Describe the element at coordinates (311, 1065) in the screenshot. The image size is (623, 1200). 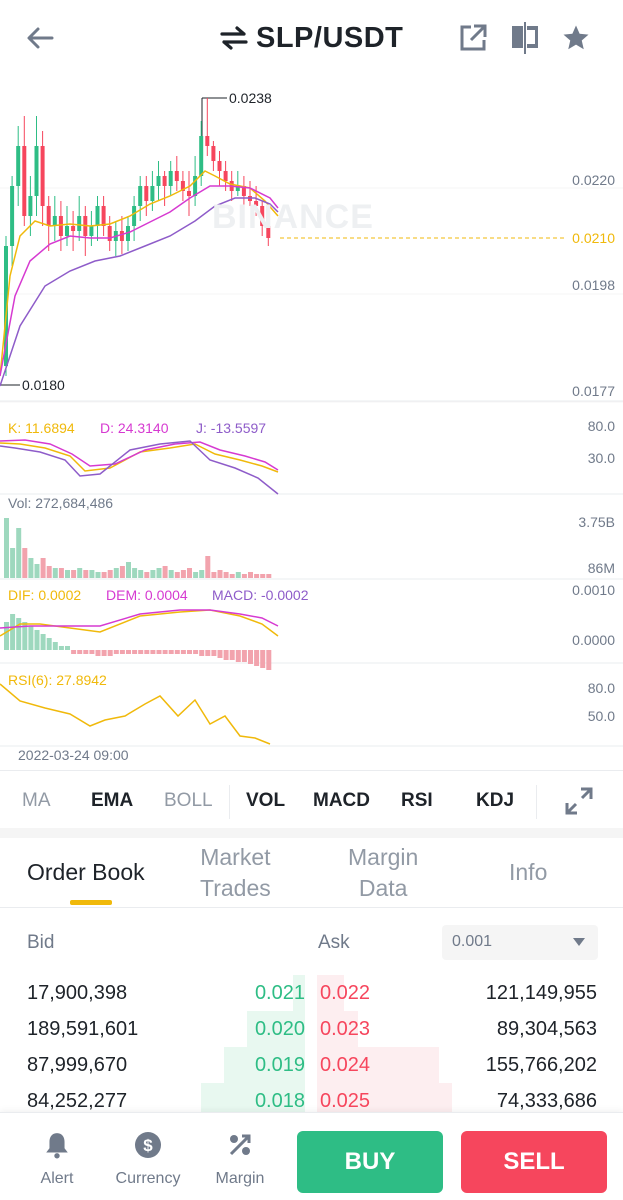
I see `orderbook-row: 87,999,670 0.019 0.024 155,766,202` at that location.